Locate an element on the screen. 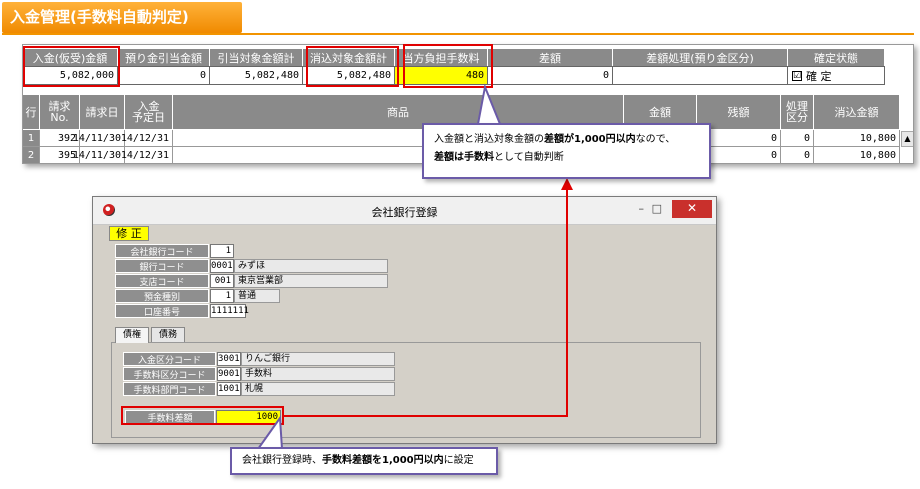  scroll-up-arrow-icon: ▲ is located at coordinates (907, 139).